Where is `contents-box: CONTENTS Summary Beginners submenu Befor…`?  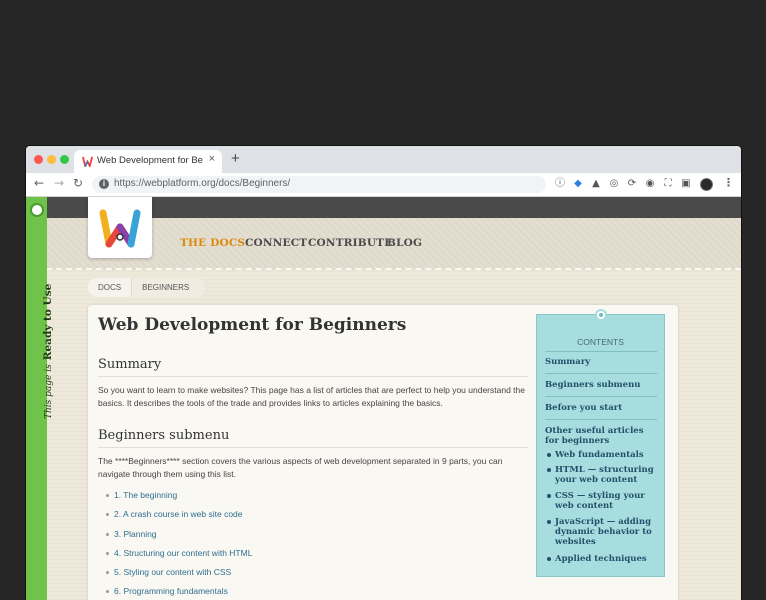
contents-box: CONTENTS Summary Beginners submenu Befor… is located at coordinates (600, 443).